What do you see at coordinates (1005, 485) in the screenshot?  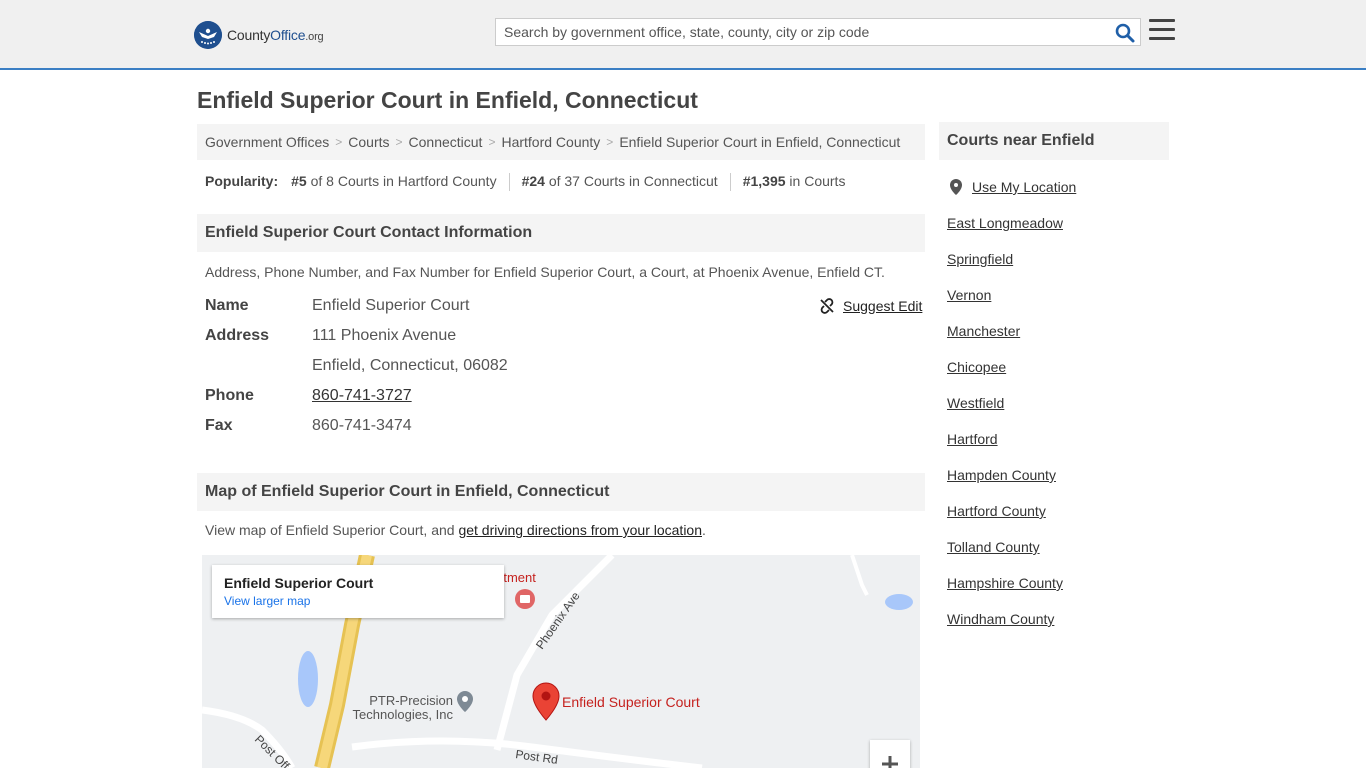 I see `list-item: Hampden County` at bounding box center [1005, 485].